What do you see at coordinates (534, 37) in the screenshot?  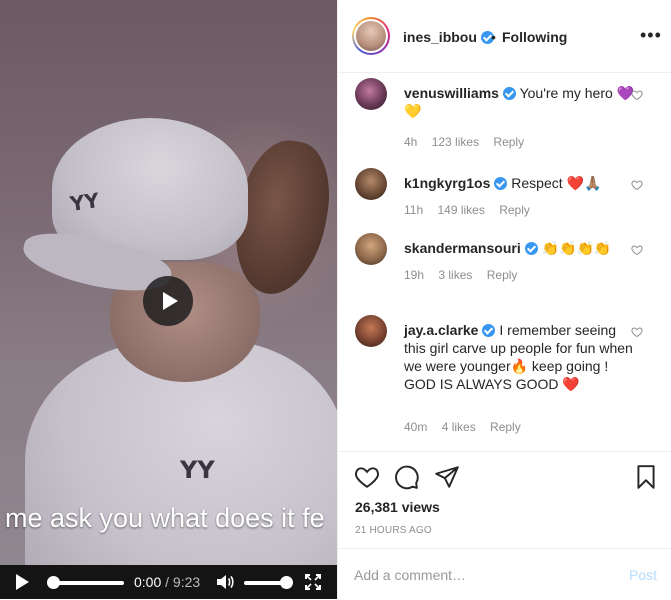 I see `following-button: Following` at bounding box center [534, 37].